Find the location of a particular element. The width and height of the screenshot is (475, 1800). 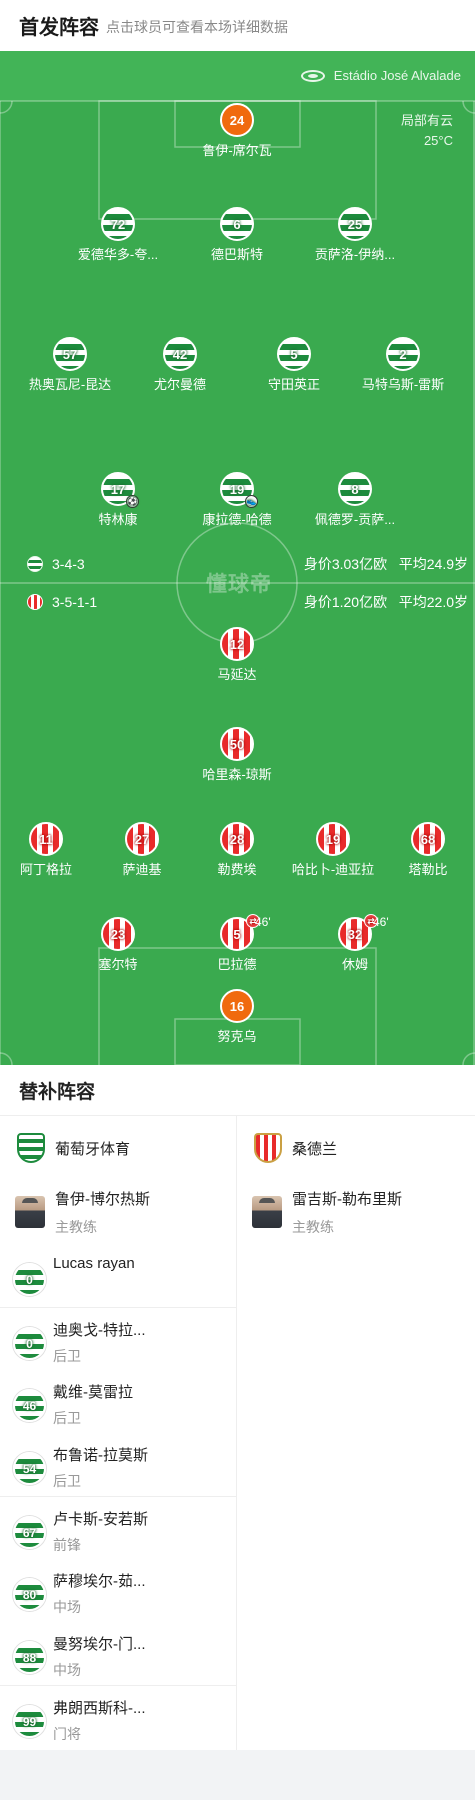

sub-player-row: 54 布鲁诺-拉莫斯 后卫 is located at coordinates (118, 1464).